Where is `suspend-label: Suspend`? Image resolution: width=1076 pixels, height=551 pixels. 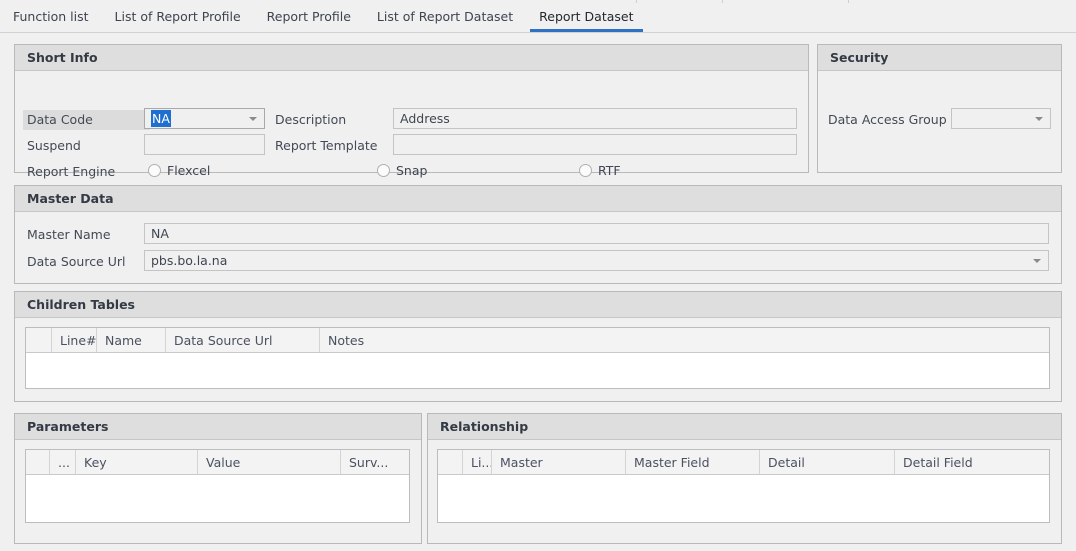
suspend-label: Suspend is located at coordinates (54, 146).